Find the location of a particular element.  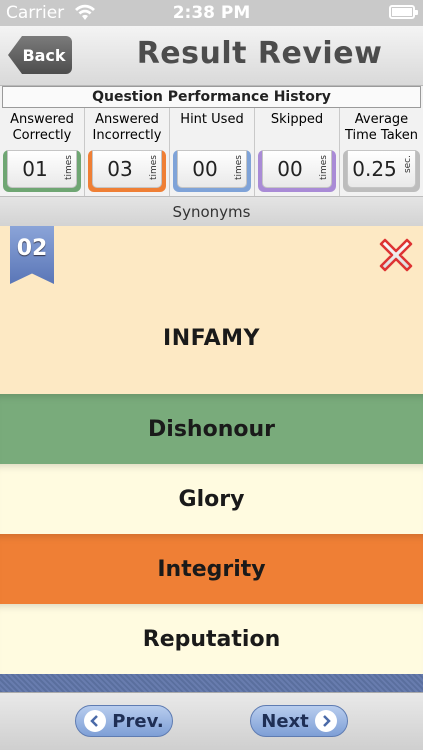

stat-value: 03 is located at coordinates (120, 169).